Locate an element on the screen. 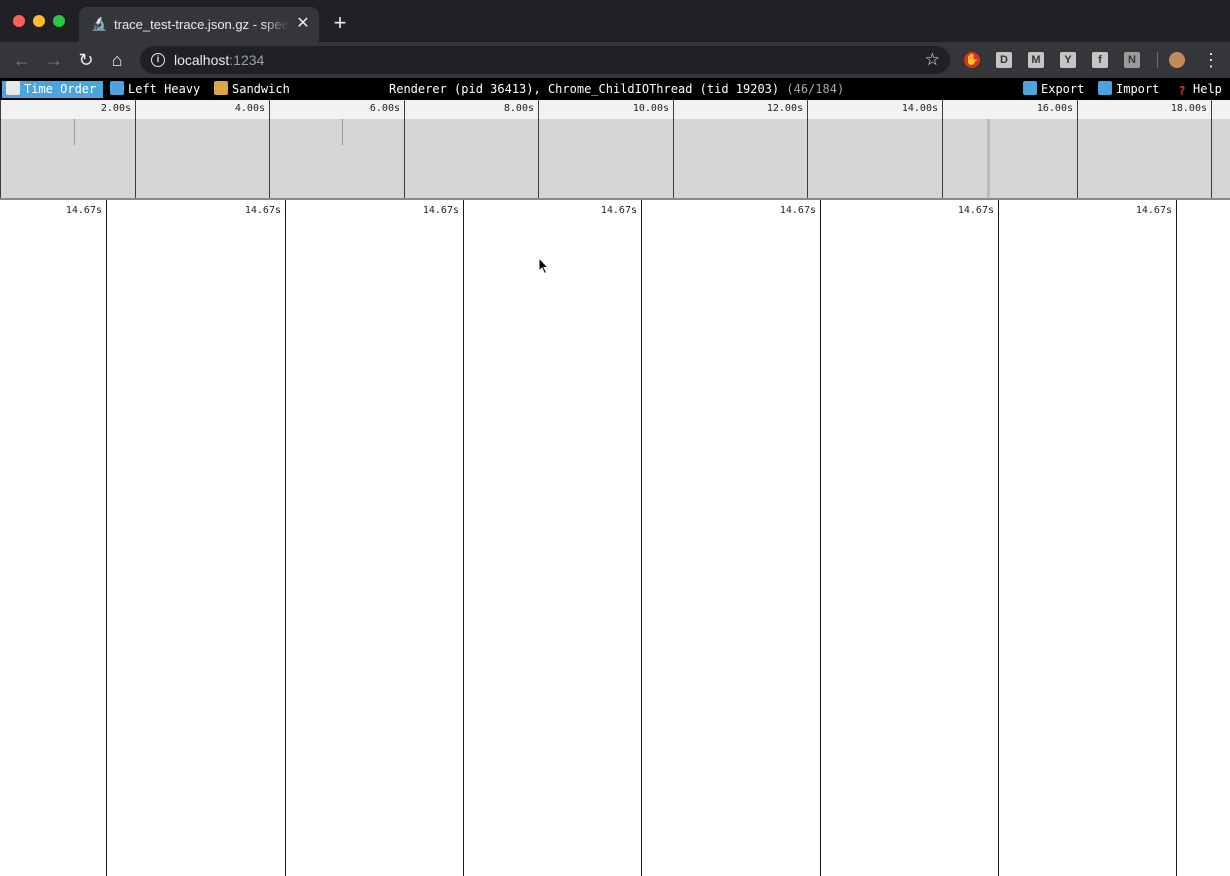 This screenshot has width=1230, height=876. minimap-tick-label: 16.00s is located at coordinates (1054, 108).